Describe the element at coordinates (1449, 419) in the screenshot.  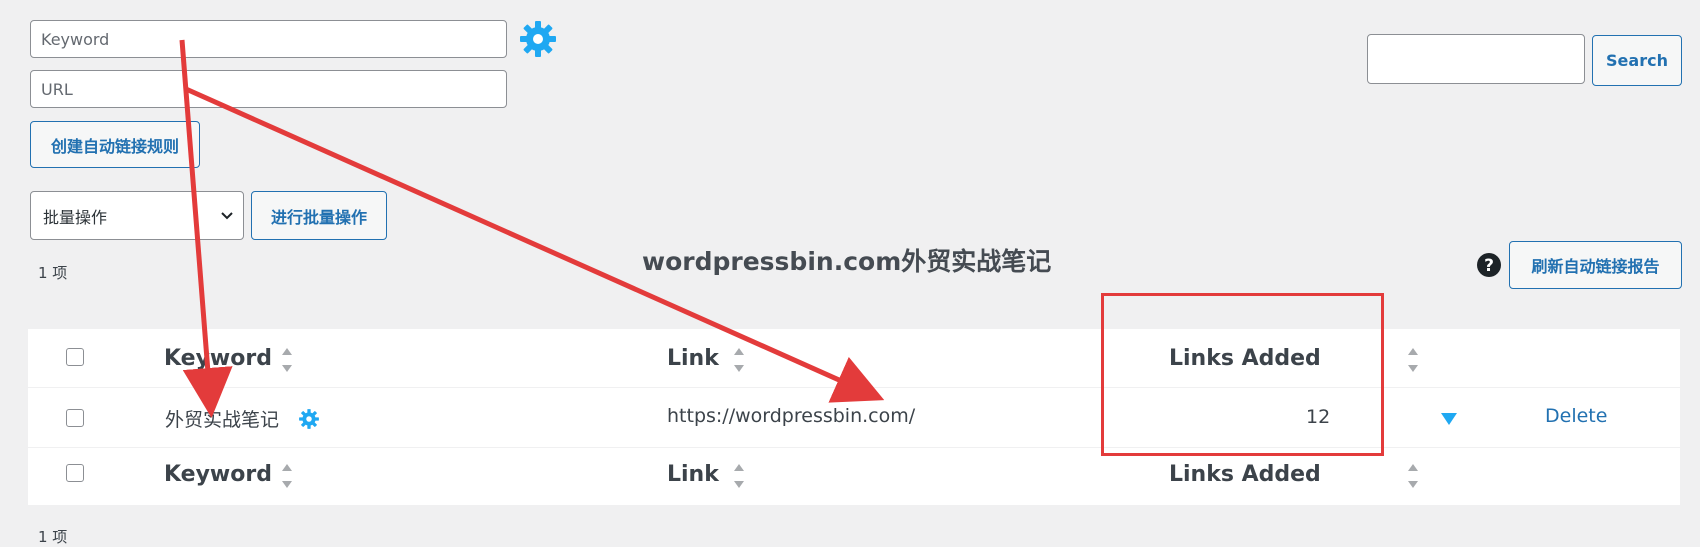
I see `caret-down-icon` at that location.